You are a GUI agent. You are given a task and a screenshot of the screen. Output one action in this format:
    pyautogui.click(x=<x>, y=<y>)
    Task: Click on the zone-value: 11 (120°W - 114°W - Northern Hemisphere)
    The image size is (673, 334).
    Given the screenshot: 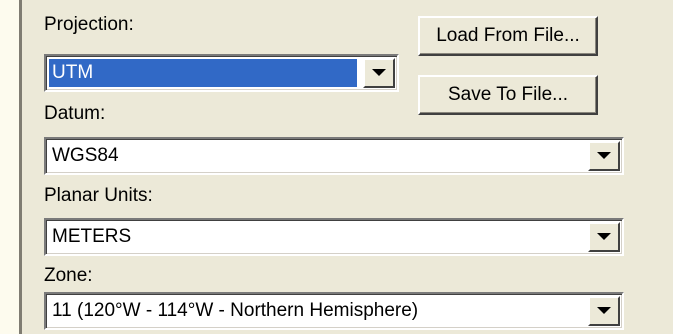 What is the action you would take?
    pyautogui.click(x=235, y=310)
    